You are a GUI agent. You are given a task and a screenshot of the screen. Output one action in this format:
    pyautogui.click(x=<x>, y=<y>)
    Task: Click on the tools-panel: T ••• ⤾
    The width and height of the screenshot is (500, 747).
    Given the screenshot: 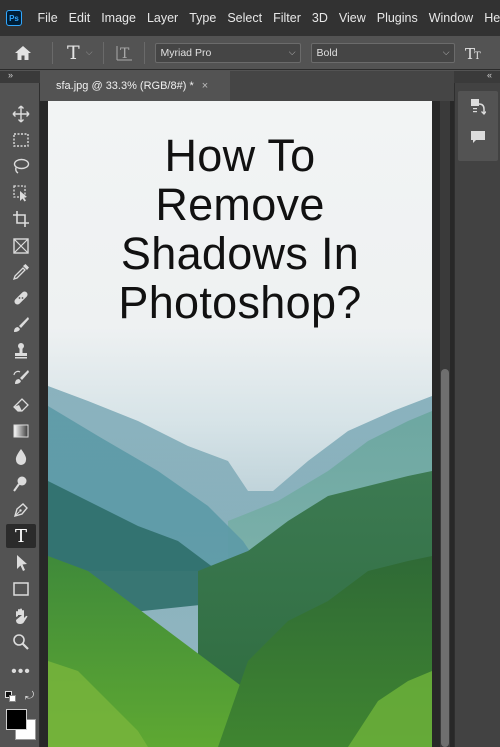 What is the action you would take?
    pyautogui.click(x=20, y=415)
    